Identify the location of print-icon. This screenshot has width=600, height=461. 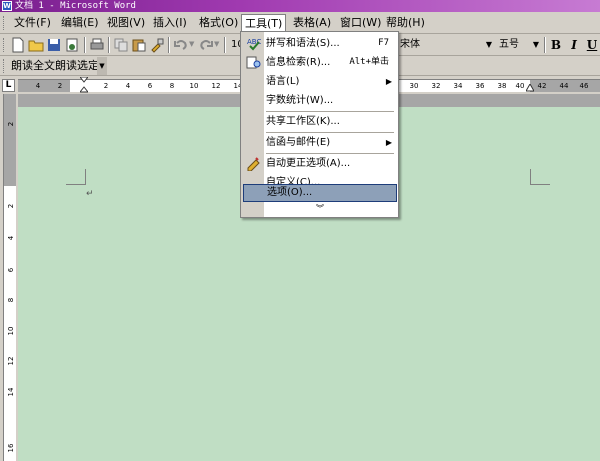
(97, 45).